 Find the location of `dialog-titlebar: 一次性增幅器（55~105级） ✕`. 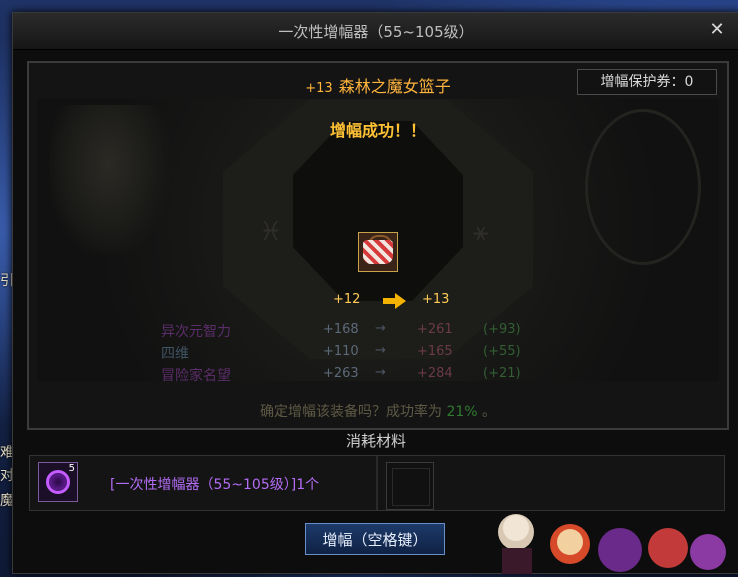

dialog-titlebar: 一次性增幅器（55~105级） ✕ is located at coordinates (375, 31).